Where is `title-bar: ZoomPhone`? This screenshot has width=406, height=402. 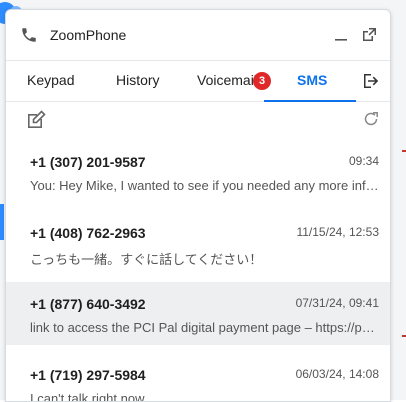
title-bar: ZoomPhone is located at coordinates (198, 35).